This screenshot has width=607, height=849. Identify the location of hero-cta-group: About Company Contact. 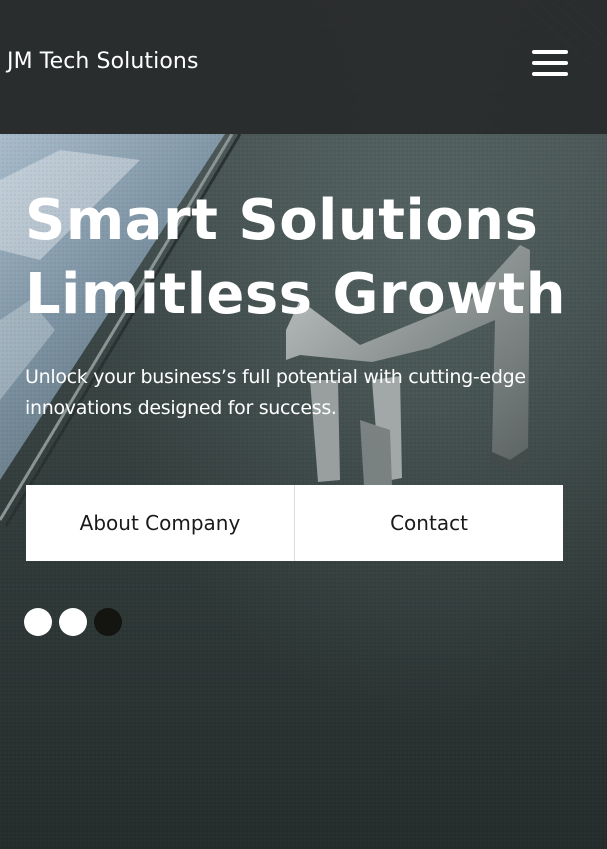
(294, 523).